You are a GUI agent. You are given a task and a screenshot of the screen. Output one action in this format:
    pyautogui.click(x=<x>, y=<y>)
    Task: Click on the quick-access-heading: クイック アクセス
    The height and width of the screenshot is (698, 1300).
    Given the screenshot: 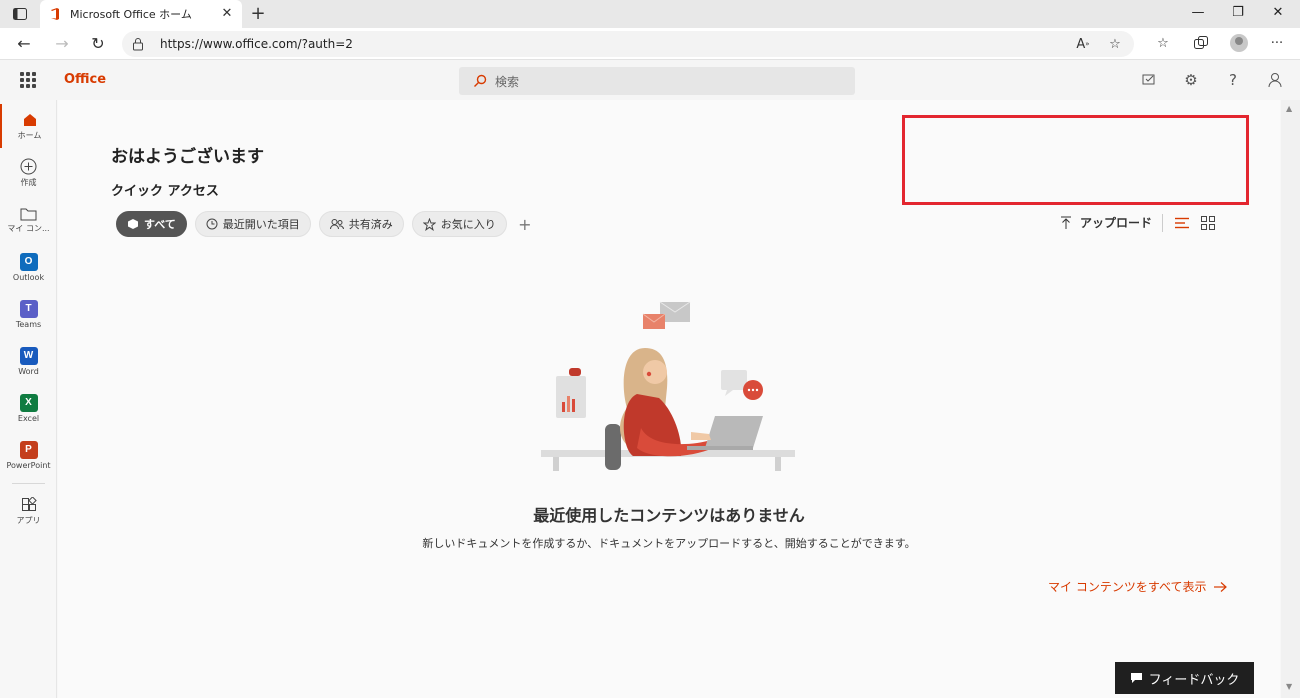 What is the action you would take?
    pyautogui.click(x=165, y=191)
    